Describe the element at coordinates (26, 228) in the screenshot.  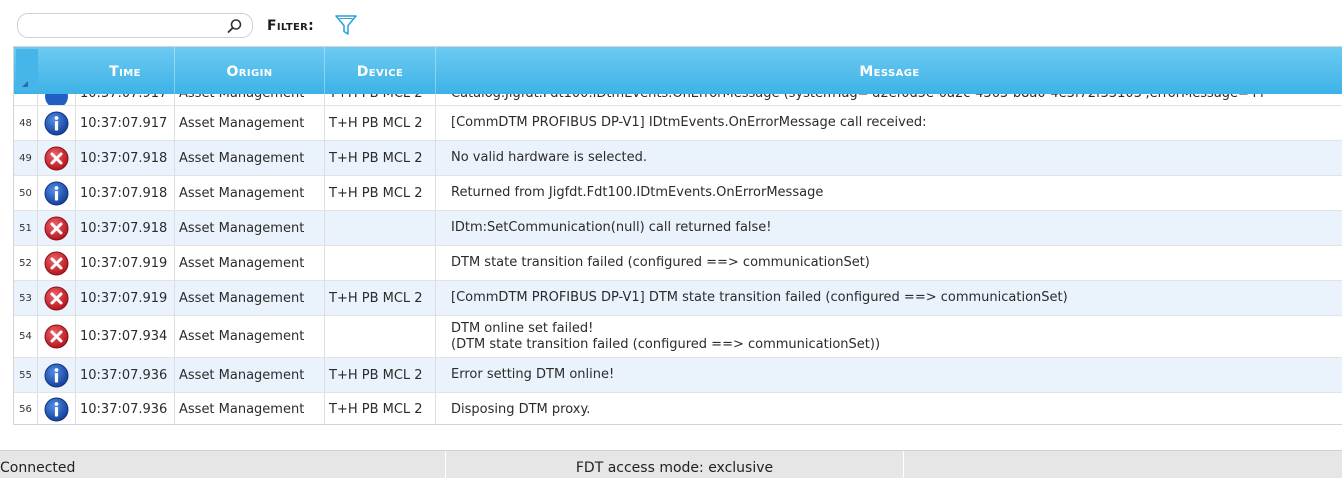
I see `row-number: 51` at that location.